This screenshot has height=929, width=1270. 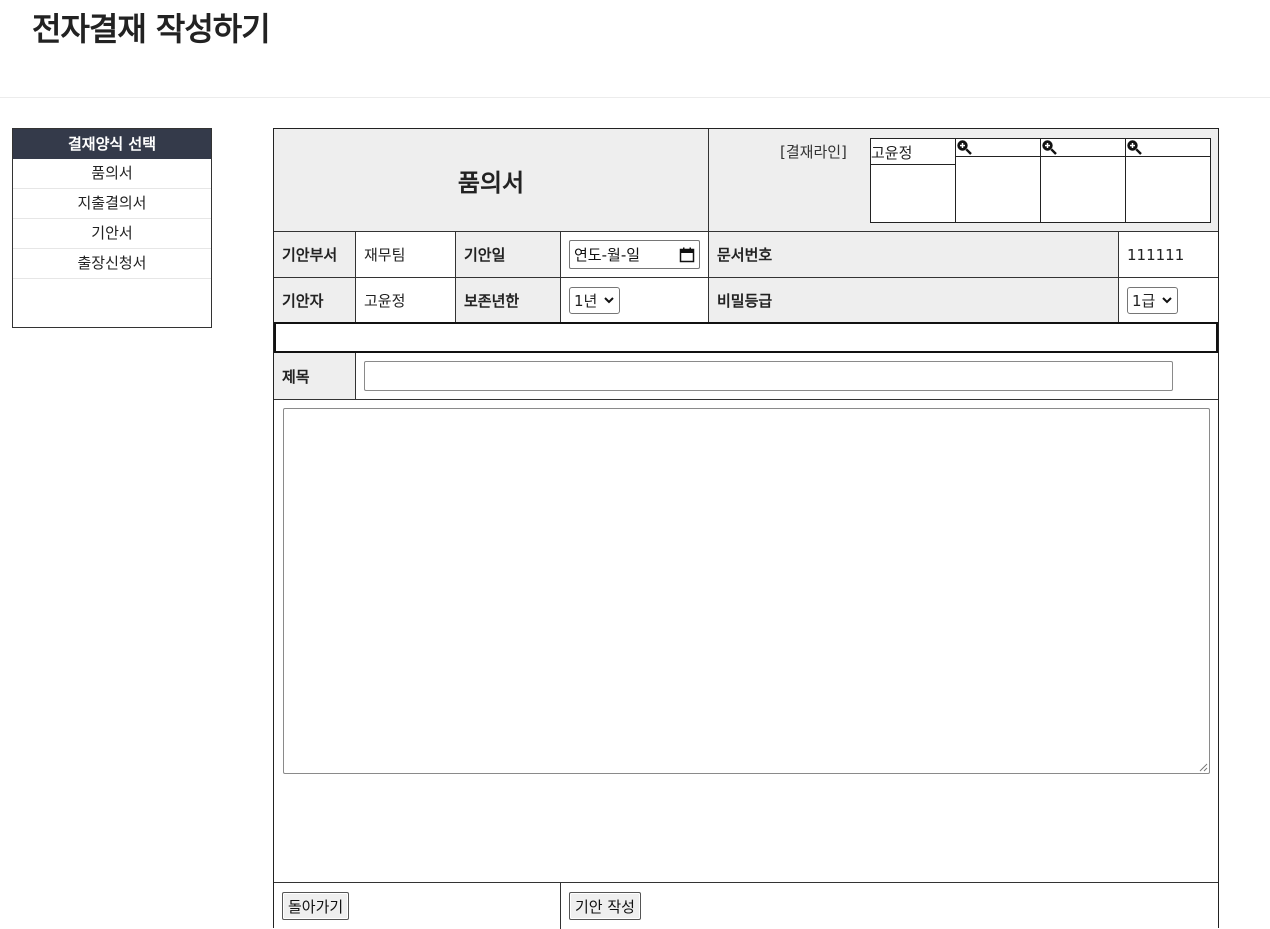 What do you see at coordinates (112, 234) in the screenshot?
I see `sidebar-item-proposal: 기안서` at bounding box center [112, 234].